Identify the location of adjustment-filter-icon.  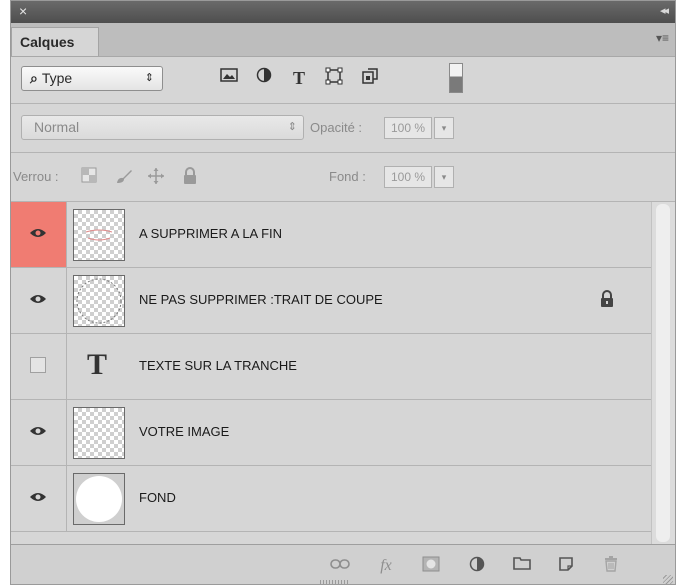
(264, 78).